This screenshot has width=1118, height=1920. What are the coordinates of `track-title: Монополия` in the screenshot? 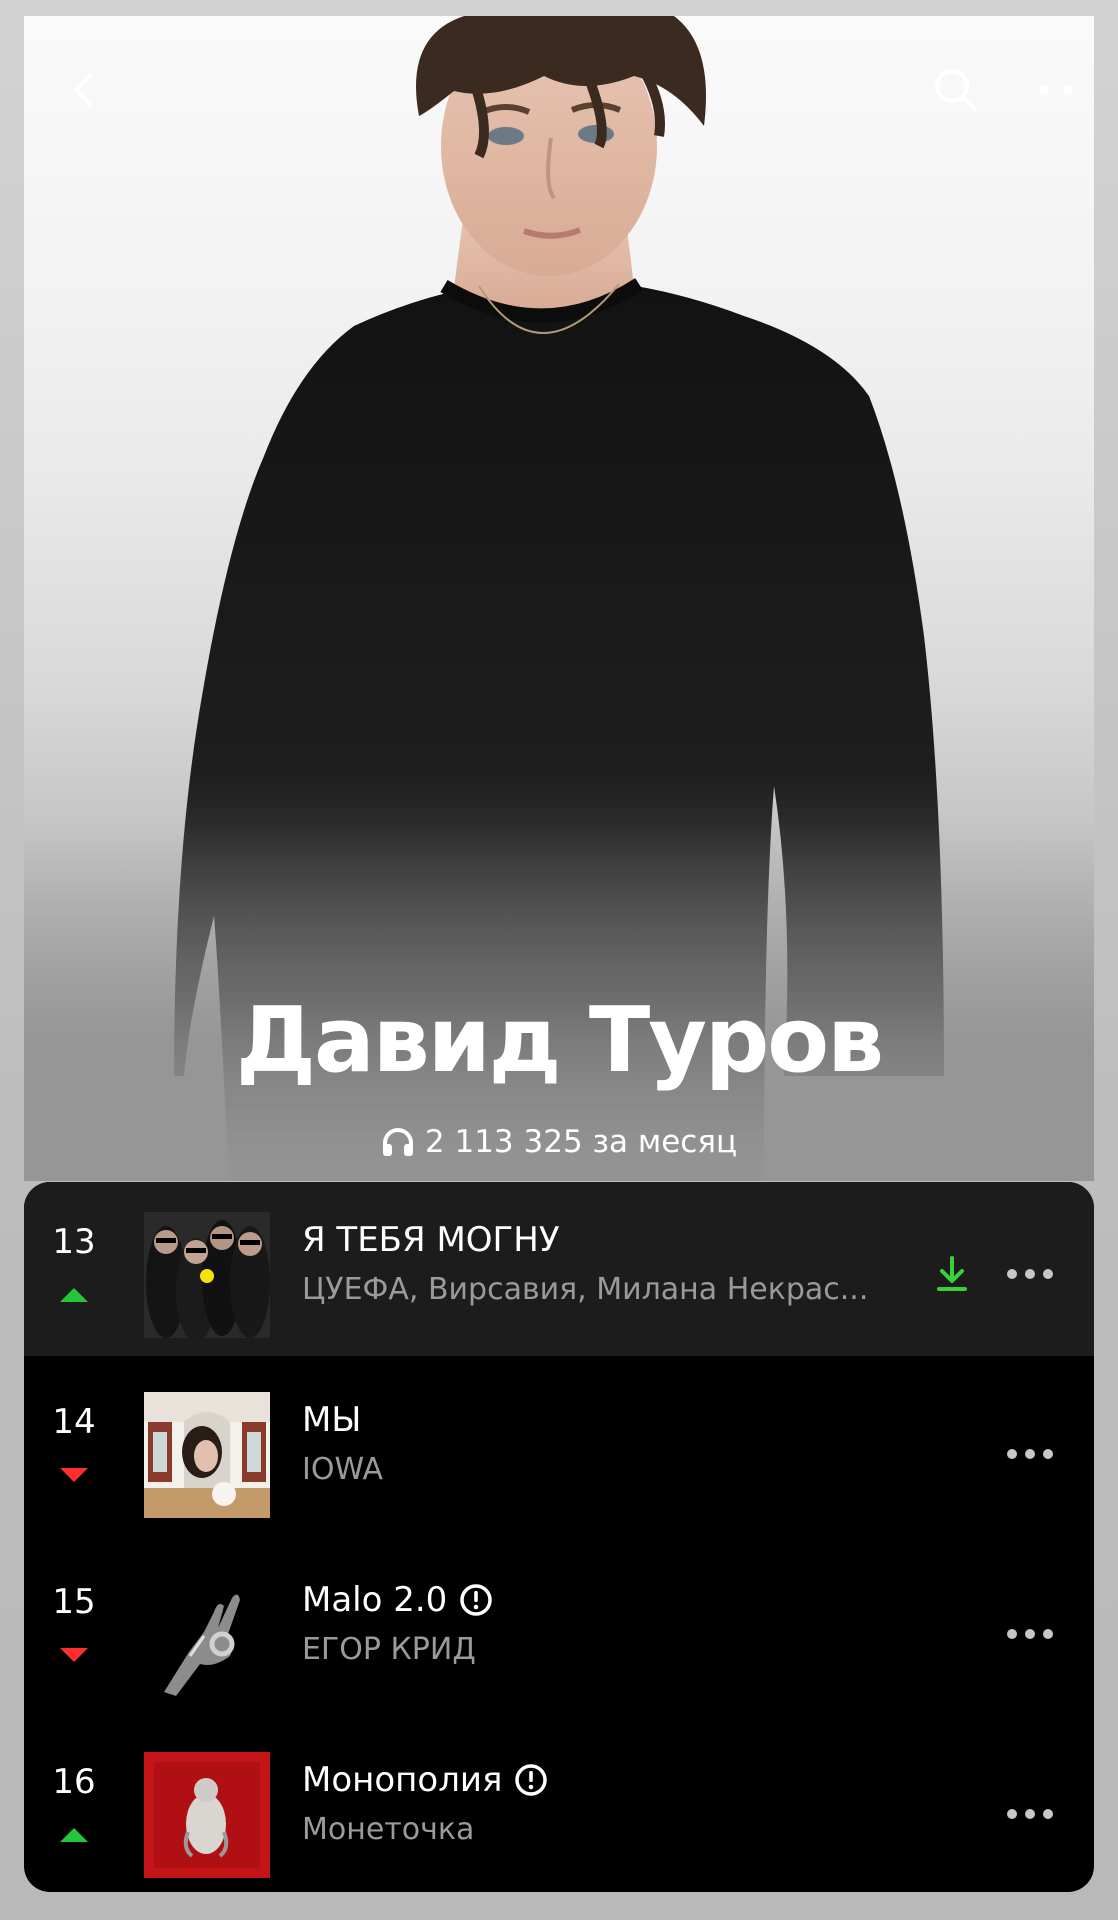 It's located at (402, 1780).